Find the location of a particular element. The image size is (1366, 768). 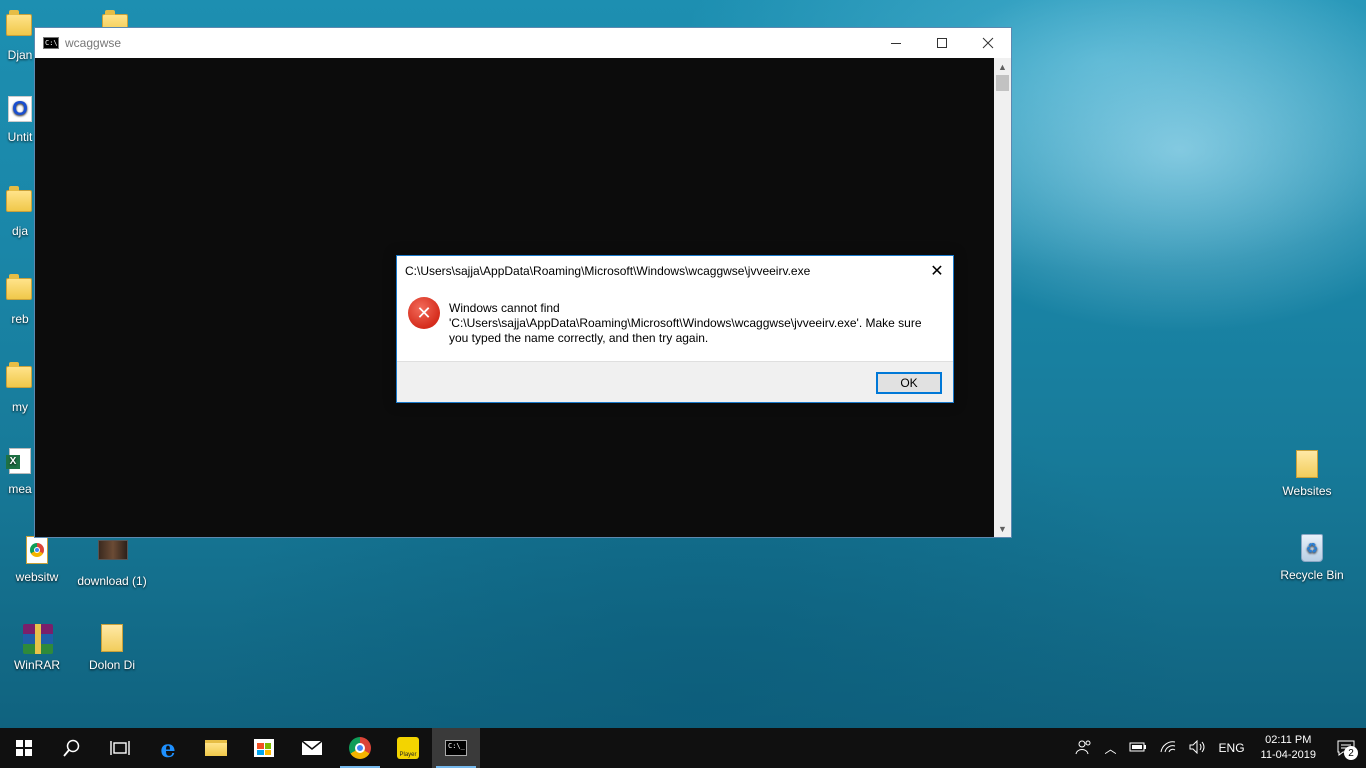

maximize-icon is located at coordinates (942, 43).